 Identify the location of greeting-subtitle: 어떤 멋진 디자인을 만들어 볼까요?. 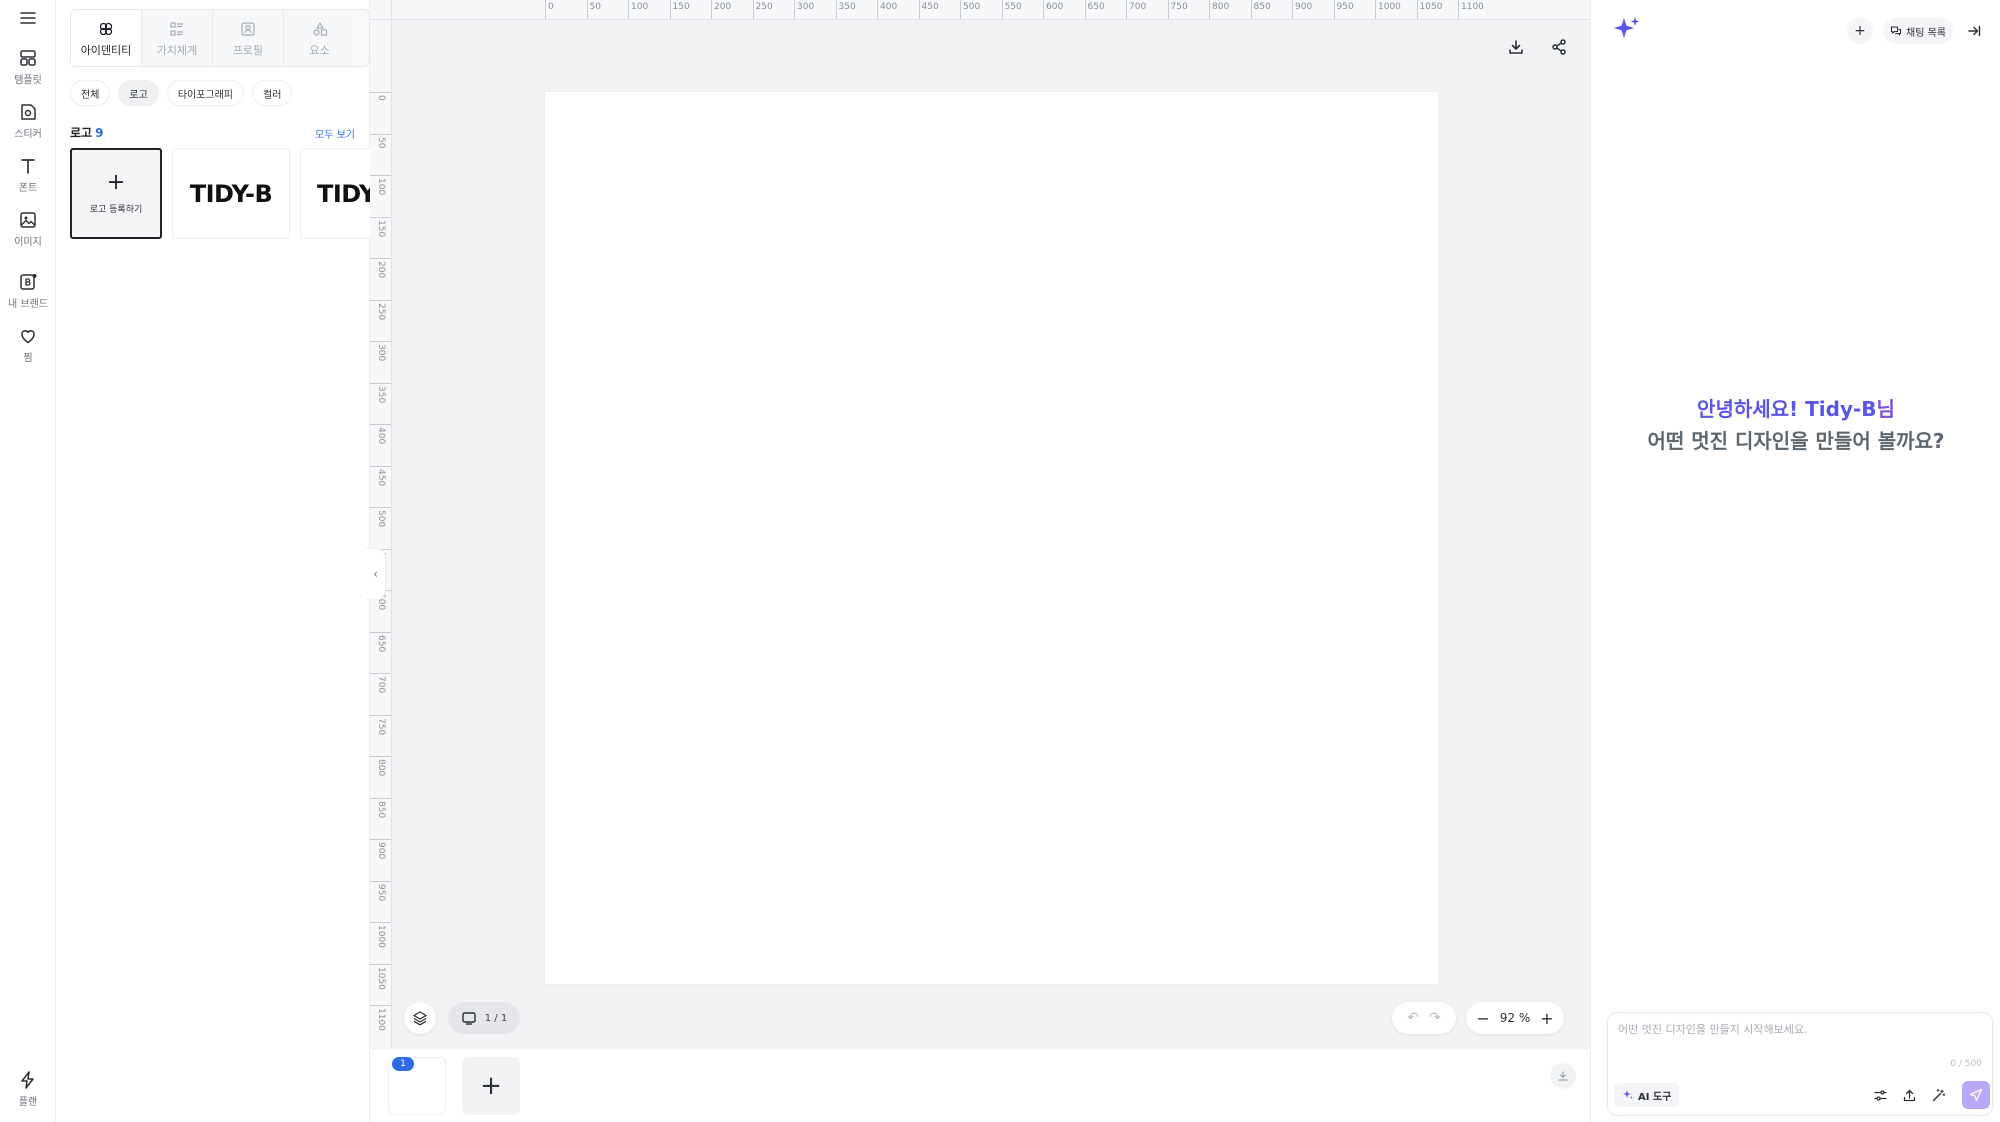
(1796, 441).